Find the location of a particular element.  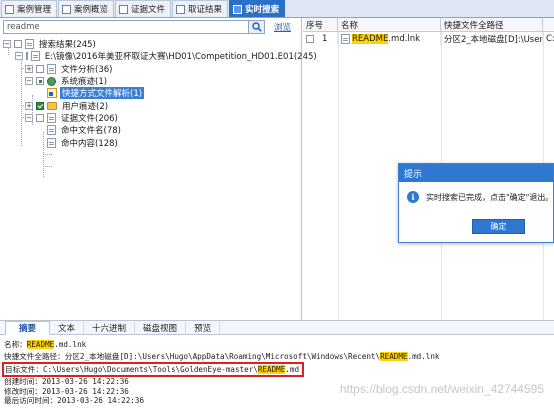

shortcut-path-highlight: README is located at coordinates (394, 356).